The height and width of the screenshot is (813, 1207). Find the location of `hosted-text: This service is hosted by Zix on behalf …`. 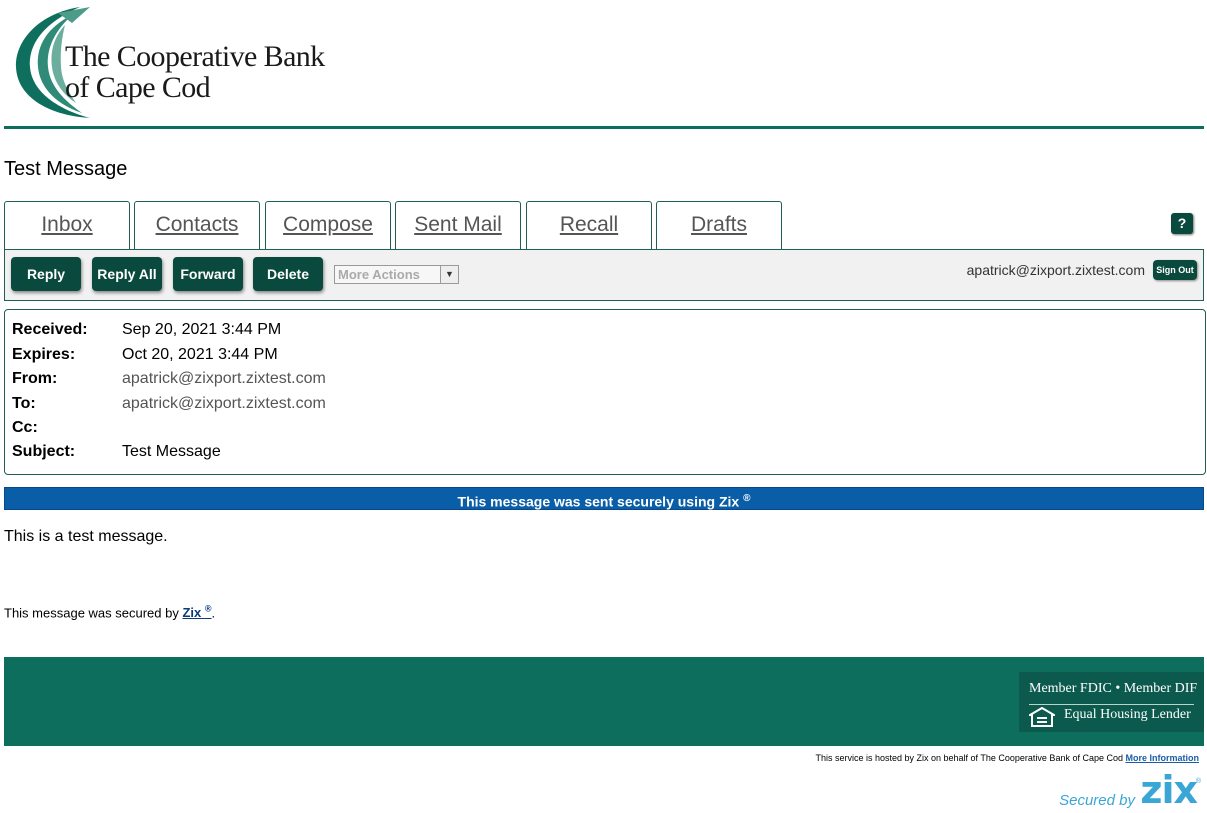

hosted-text: This service is hosted by Zix on behalf … is located at coordinates (969, 758).